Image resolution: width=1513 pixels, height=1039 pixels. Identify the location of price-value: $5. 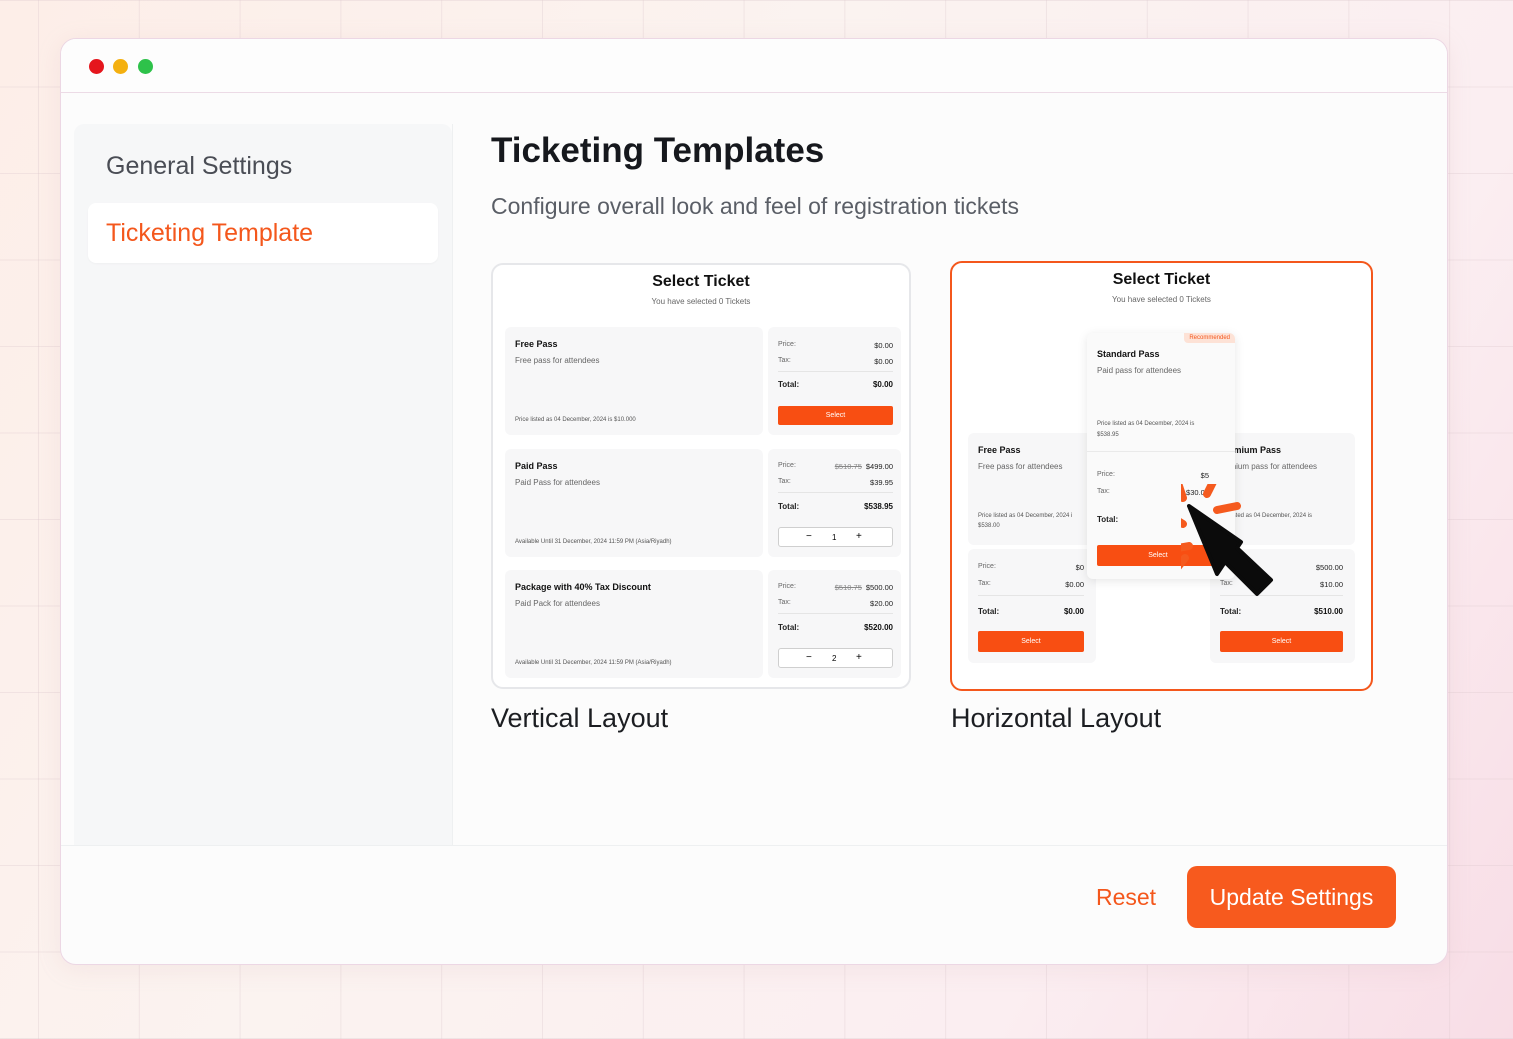
(1204, 475).